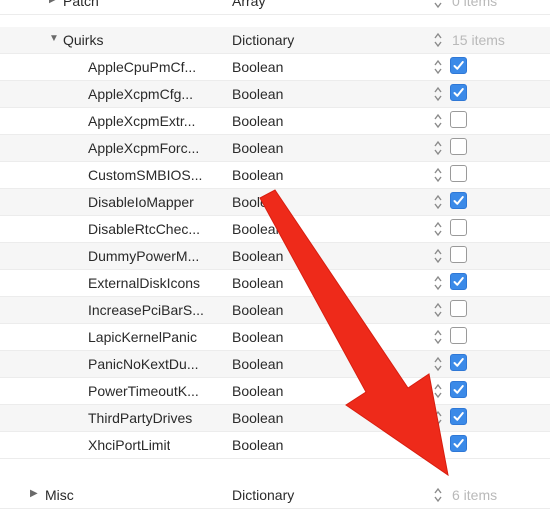 This screenshot has height=509, width=550. Describe the element at coordinates (81, 4) in the screenshot. I see `key-label: Patch` at that location.